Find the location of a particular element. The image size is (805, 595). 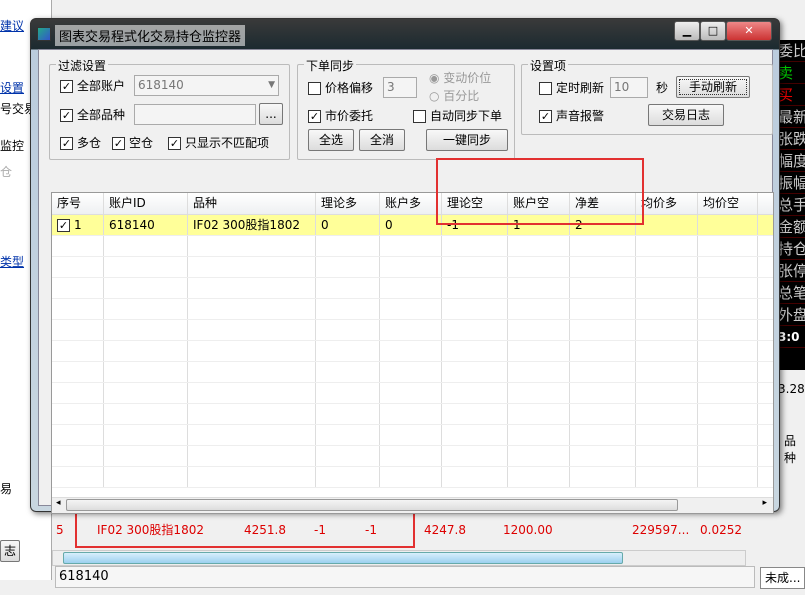

col-header-account-long: 账户多 is located at coordinates (411, 203).